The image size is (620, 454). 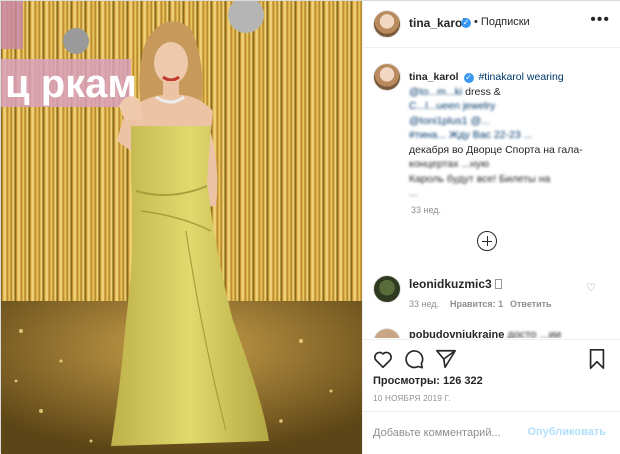 I want to click on view-count: Просмотры: 126 322, so click(x=428, y=381).